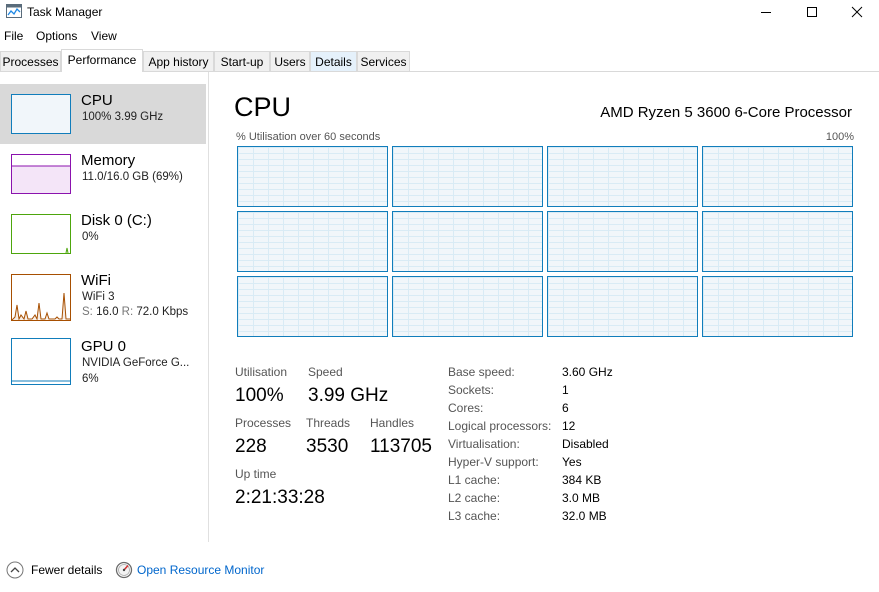  Describe the element at coordinates (327, 446) in the screenshot. I see `threads-value: 3530` at that location.